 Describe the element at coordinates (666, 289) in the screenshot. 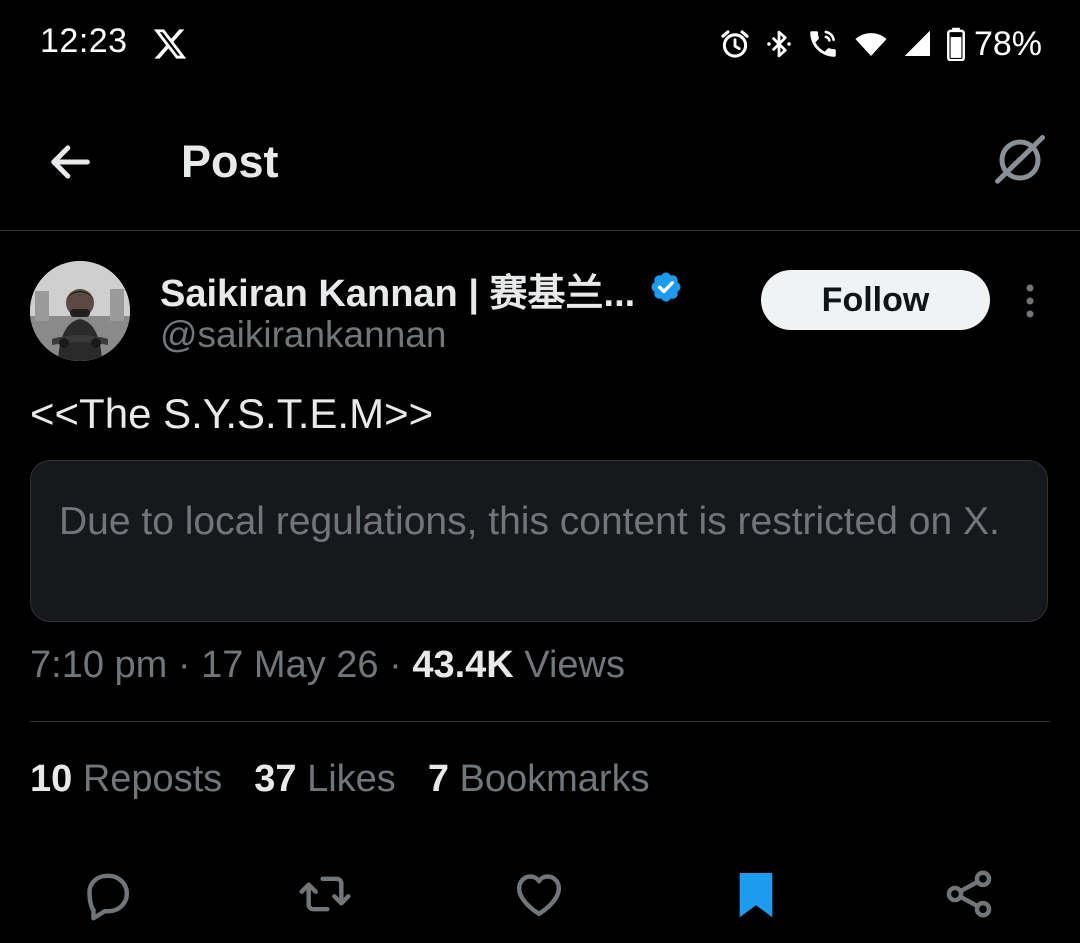

I see `verified-badge-icon` at that location.